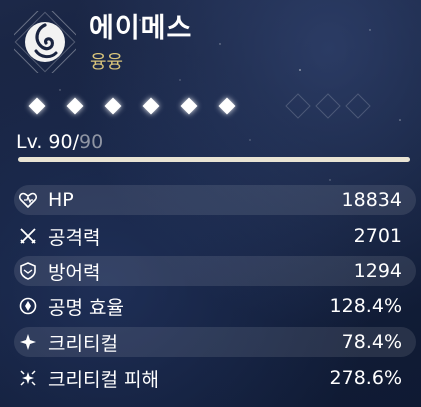 The width and height of the screenshot is (421, 407). I want to click on stat-label: 공명 효율, so click(86, 307).